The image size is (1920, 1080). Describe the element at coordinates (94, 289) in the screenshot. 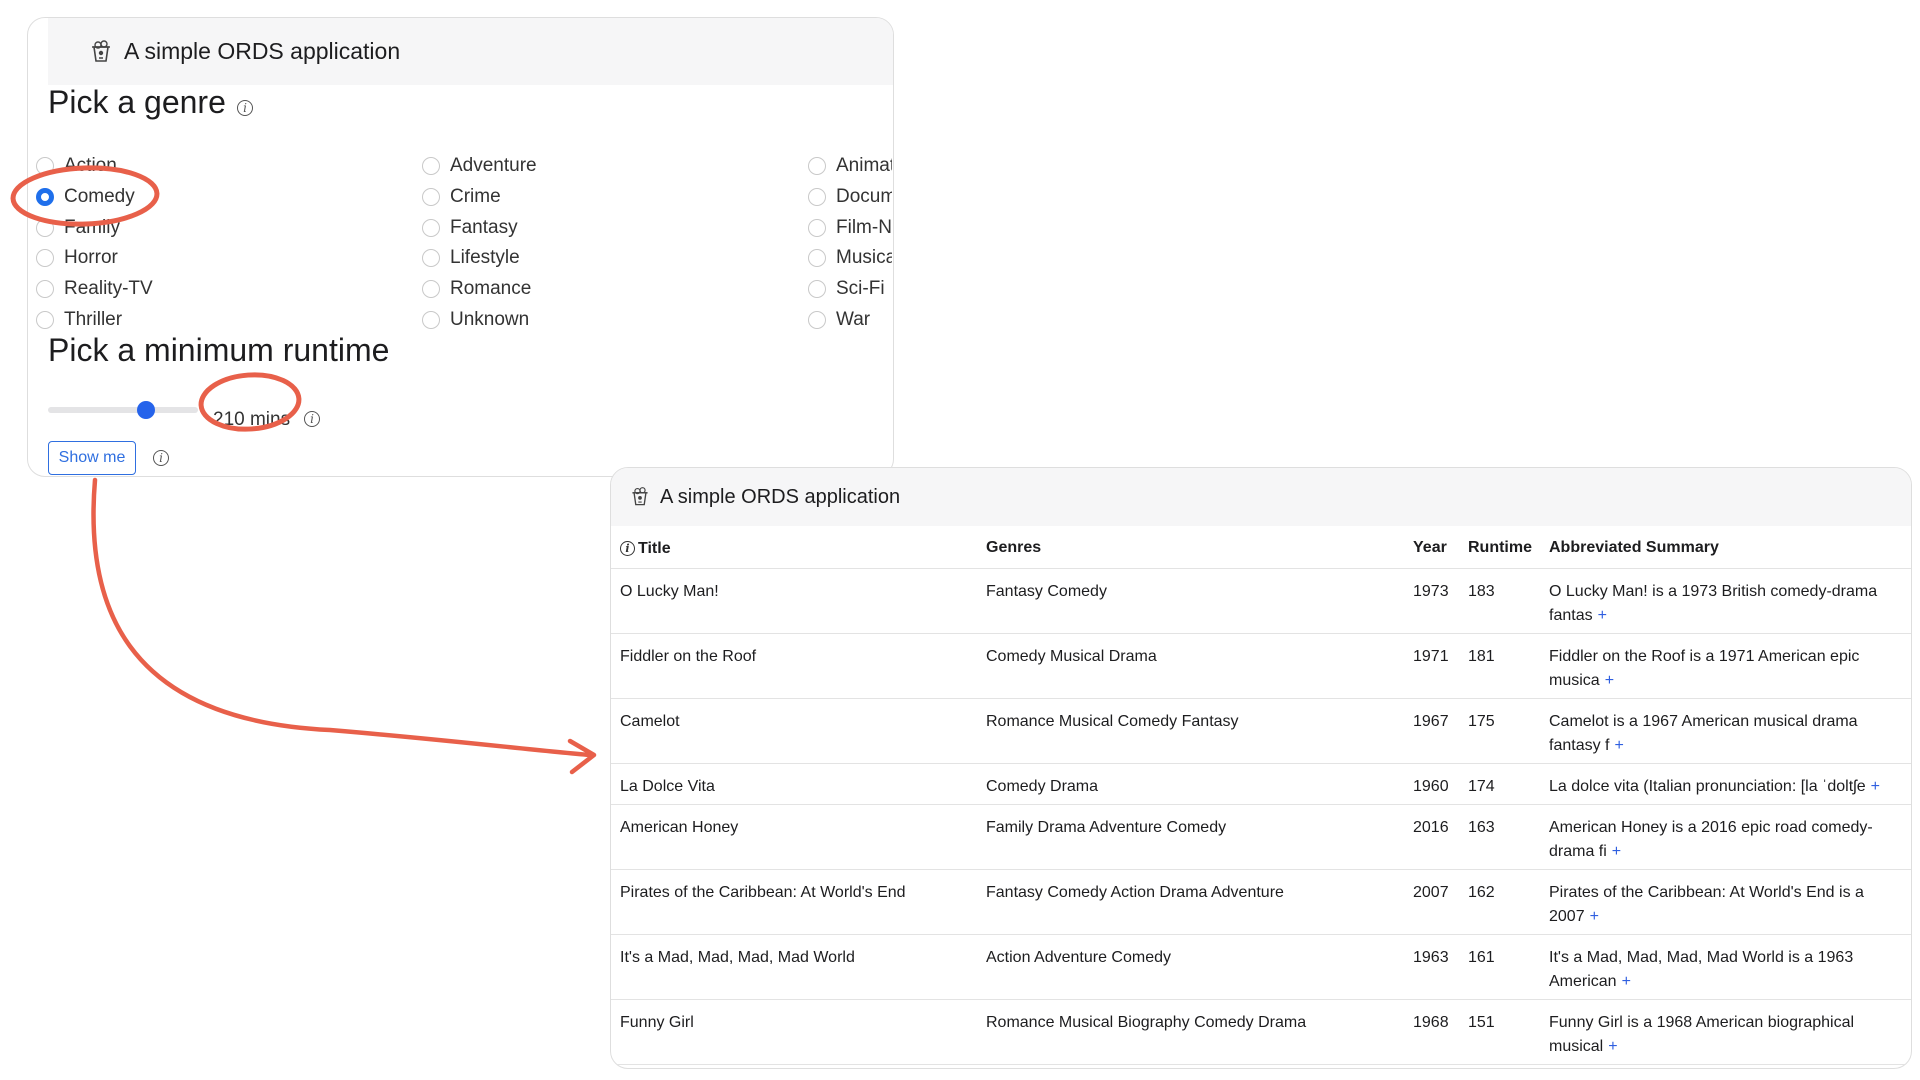

I see `genre-option-reality-tv: Reality-TV` at that location.